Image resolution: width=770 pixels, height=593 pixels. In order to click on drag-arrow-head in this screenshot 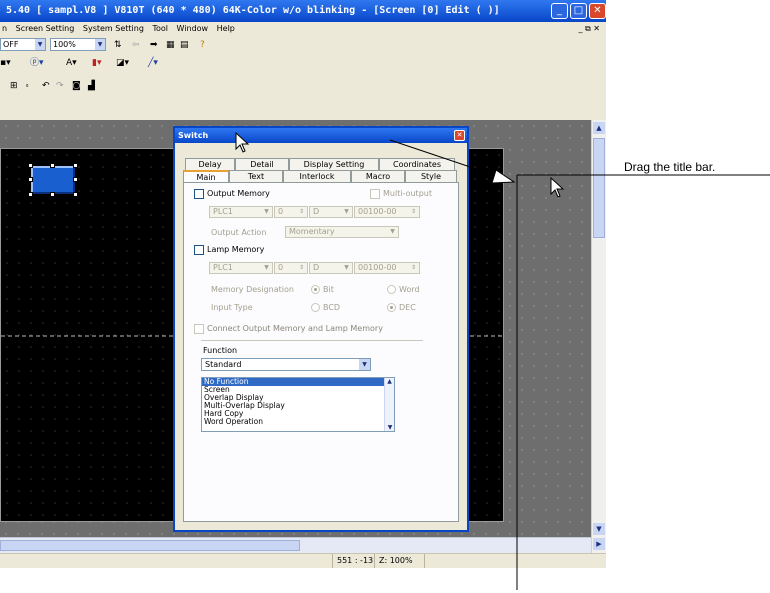, I will do `click(503, 176)`.